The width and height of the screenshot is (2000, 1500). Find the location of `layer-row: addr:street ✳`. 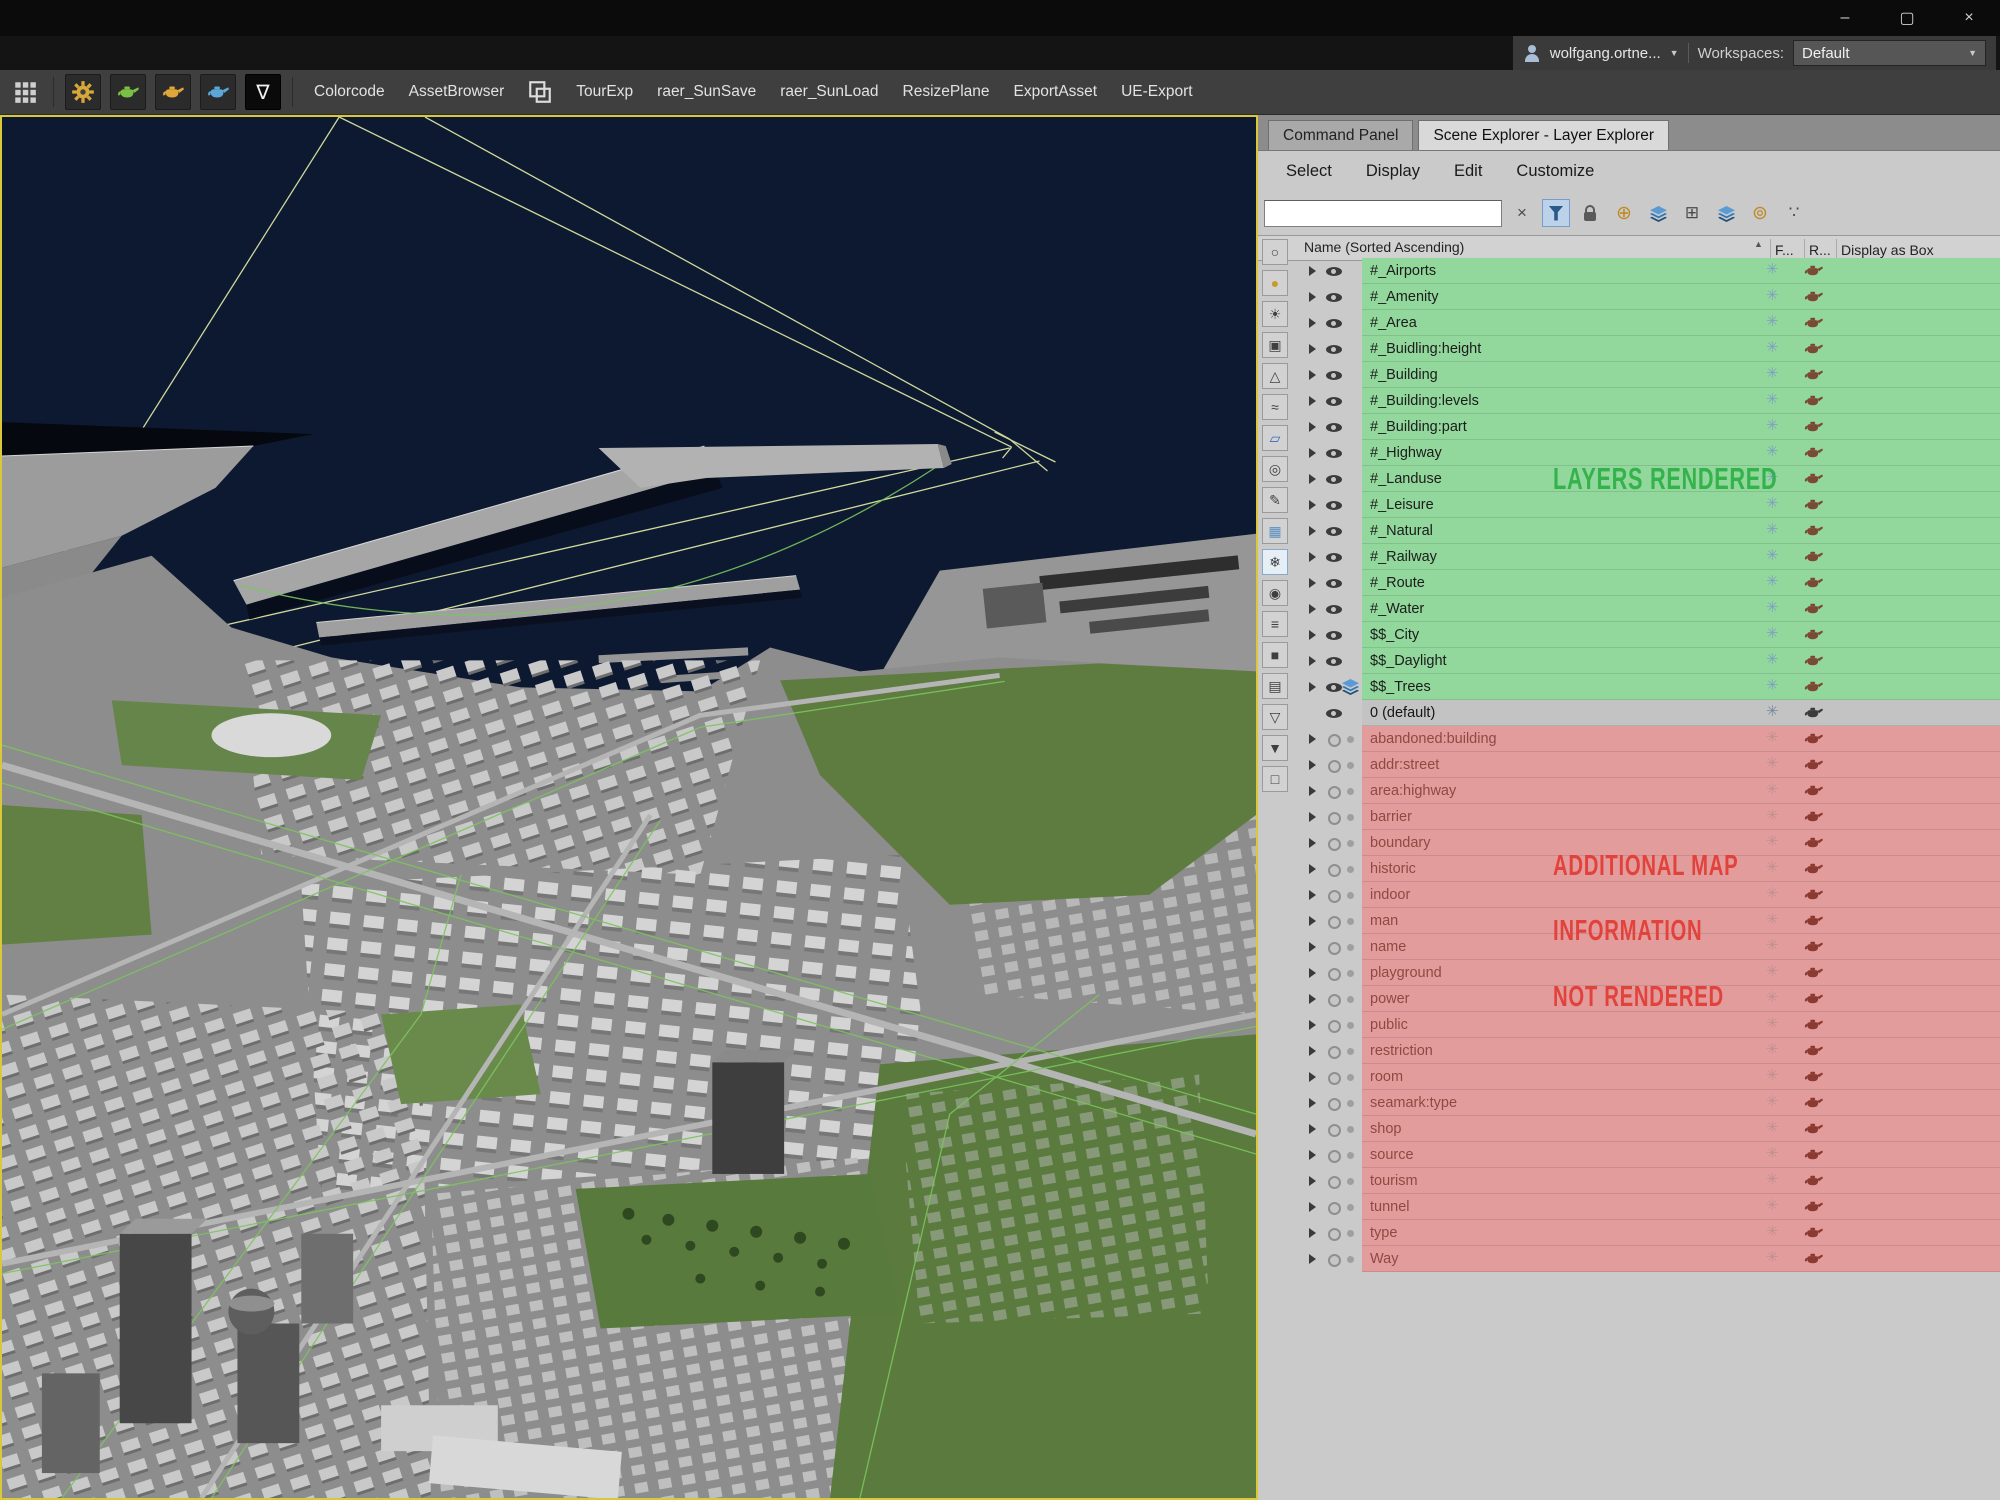

layer-row: addr:street ✳ is located at coordinates (1647, 765).